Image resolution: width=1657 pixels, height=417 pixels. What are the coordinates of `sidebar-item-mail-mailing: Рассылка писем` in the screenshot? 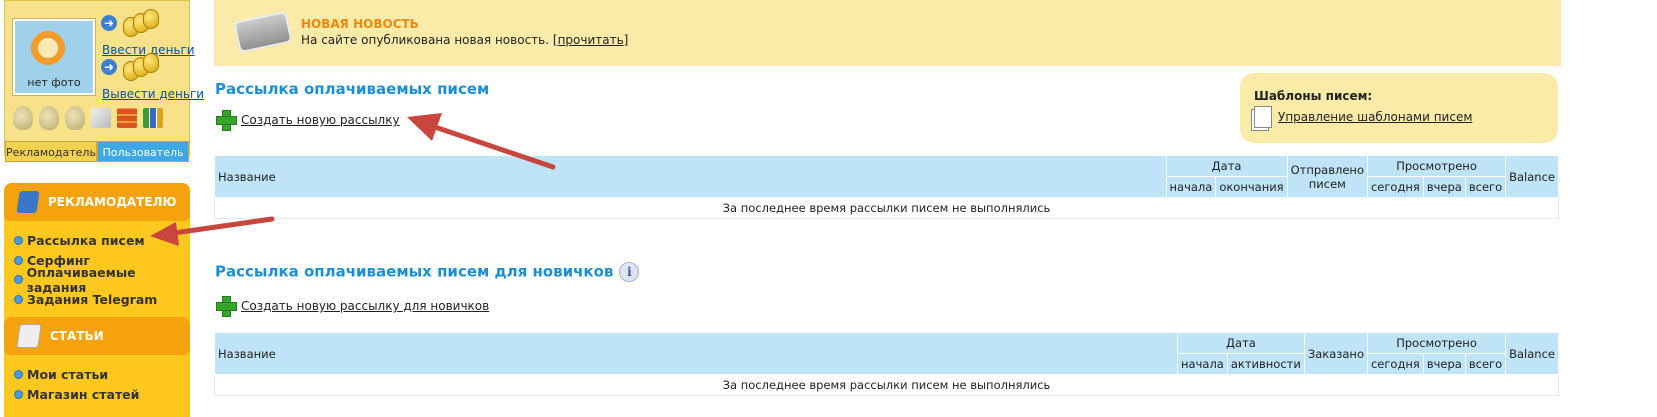 It's located at (102, 241).